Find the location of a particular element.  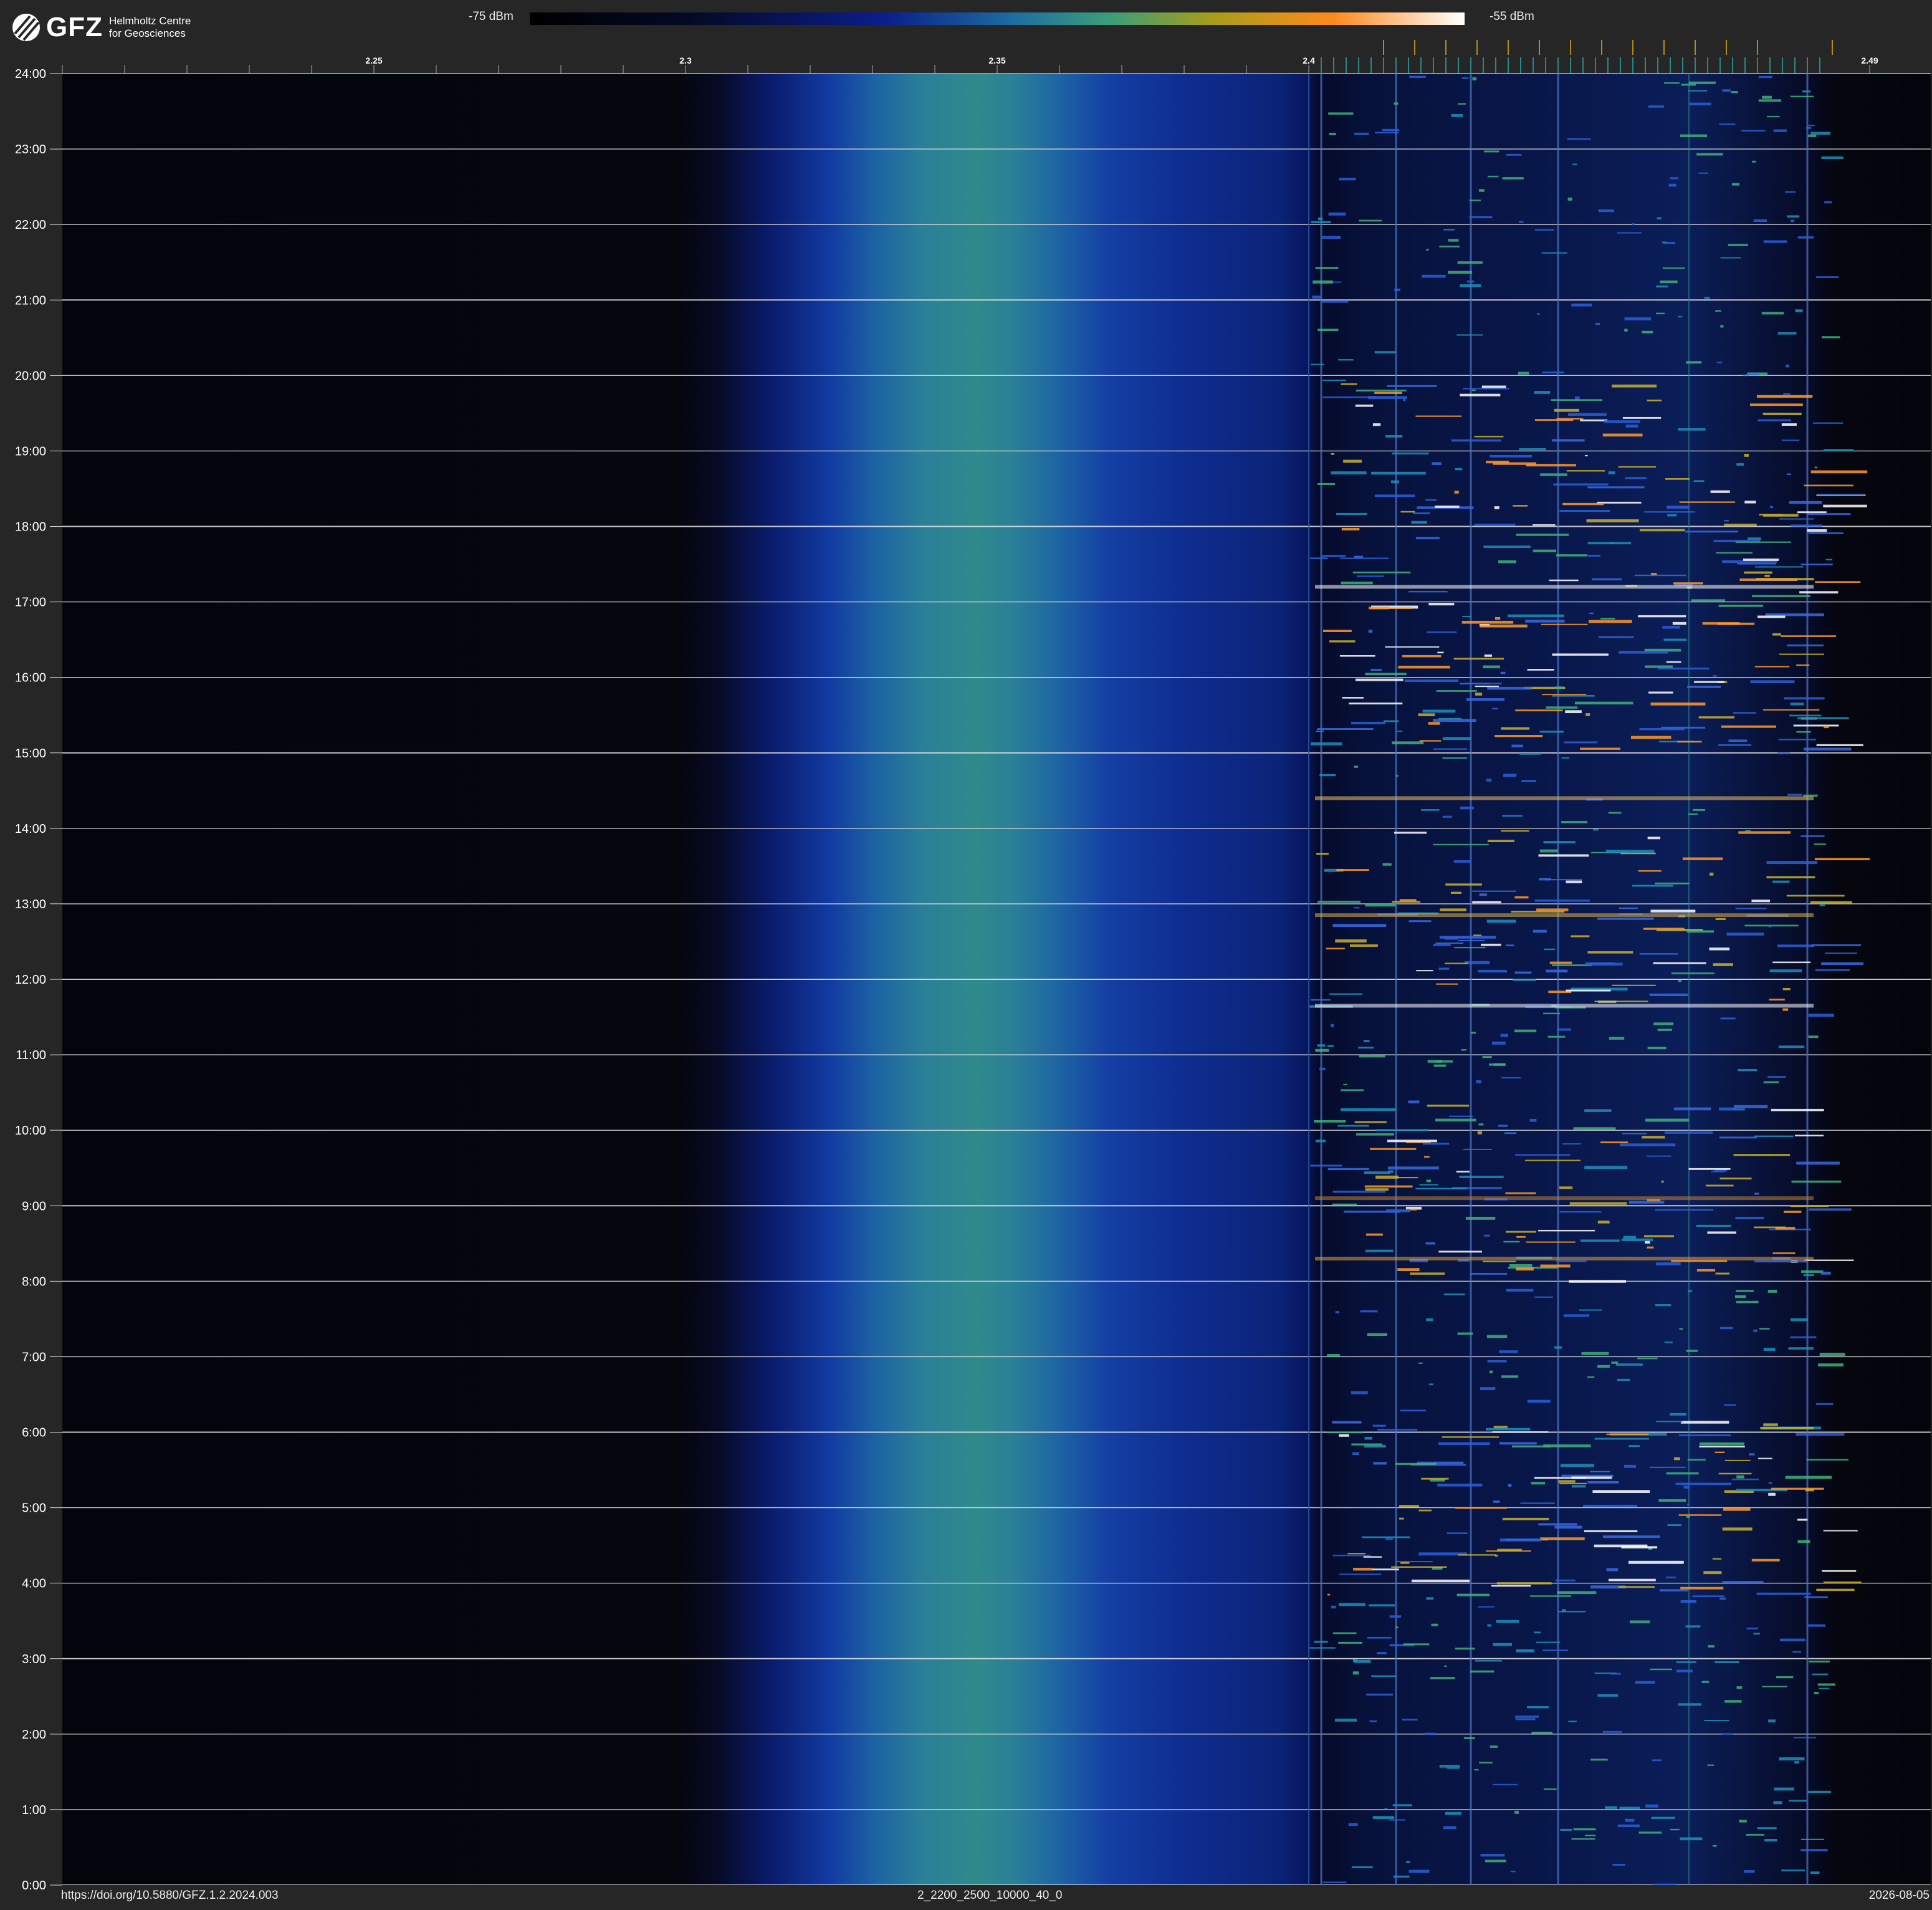

colorbar-max-label: -55 dBm is located at coordinates (1512, 16).